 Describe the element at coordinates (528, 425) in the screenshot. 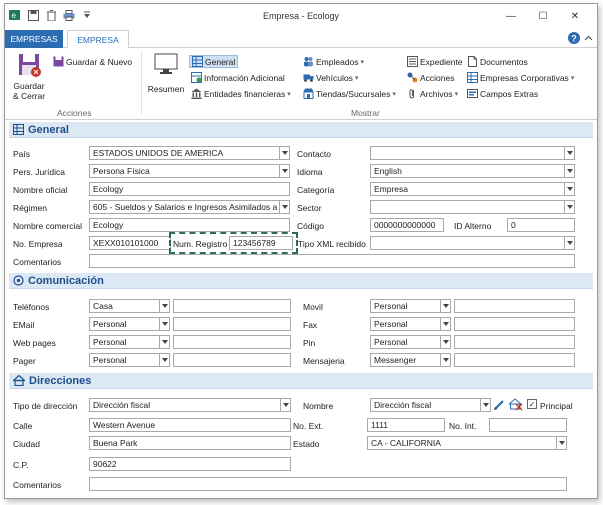

I see `no-int-input` at that location.